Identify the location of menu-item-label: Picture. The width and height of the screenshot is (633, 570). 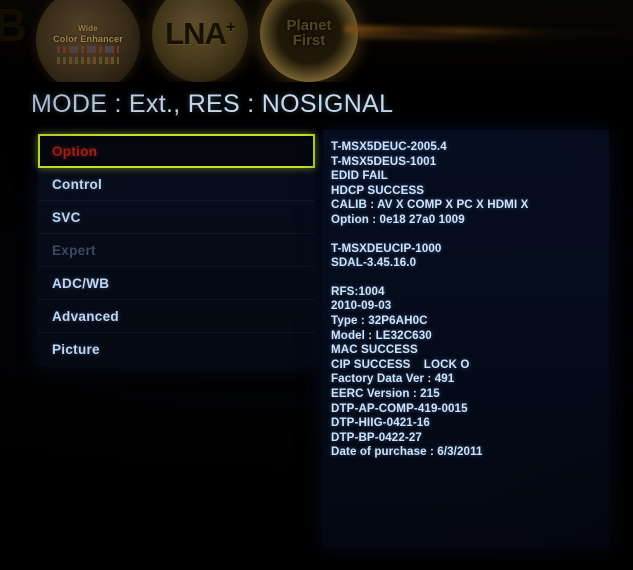
(76, 349).